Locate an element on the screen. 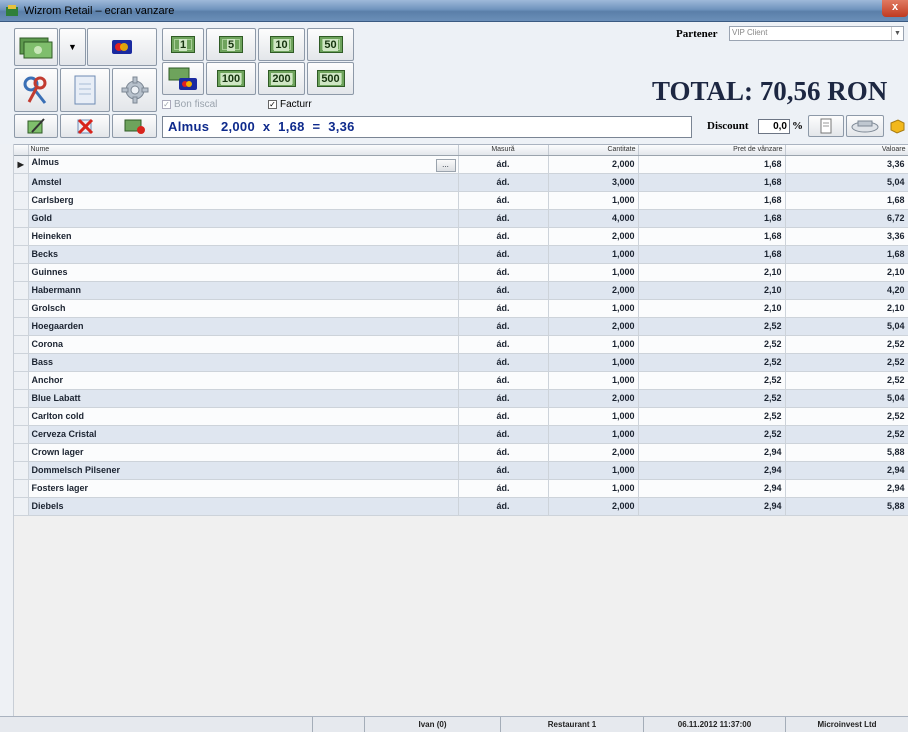 This screenshot has height=732, width=908. cell-name: Fosters lager is located at coordinates (243, 488).